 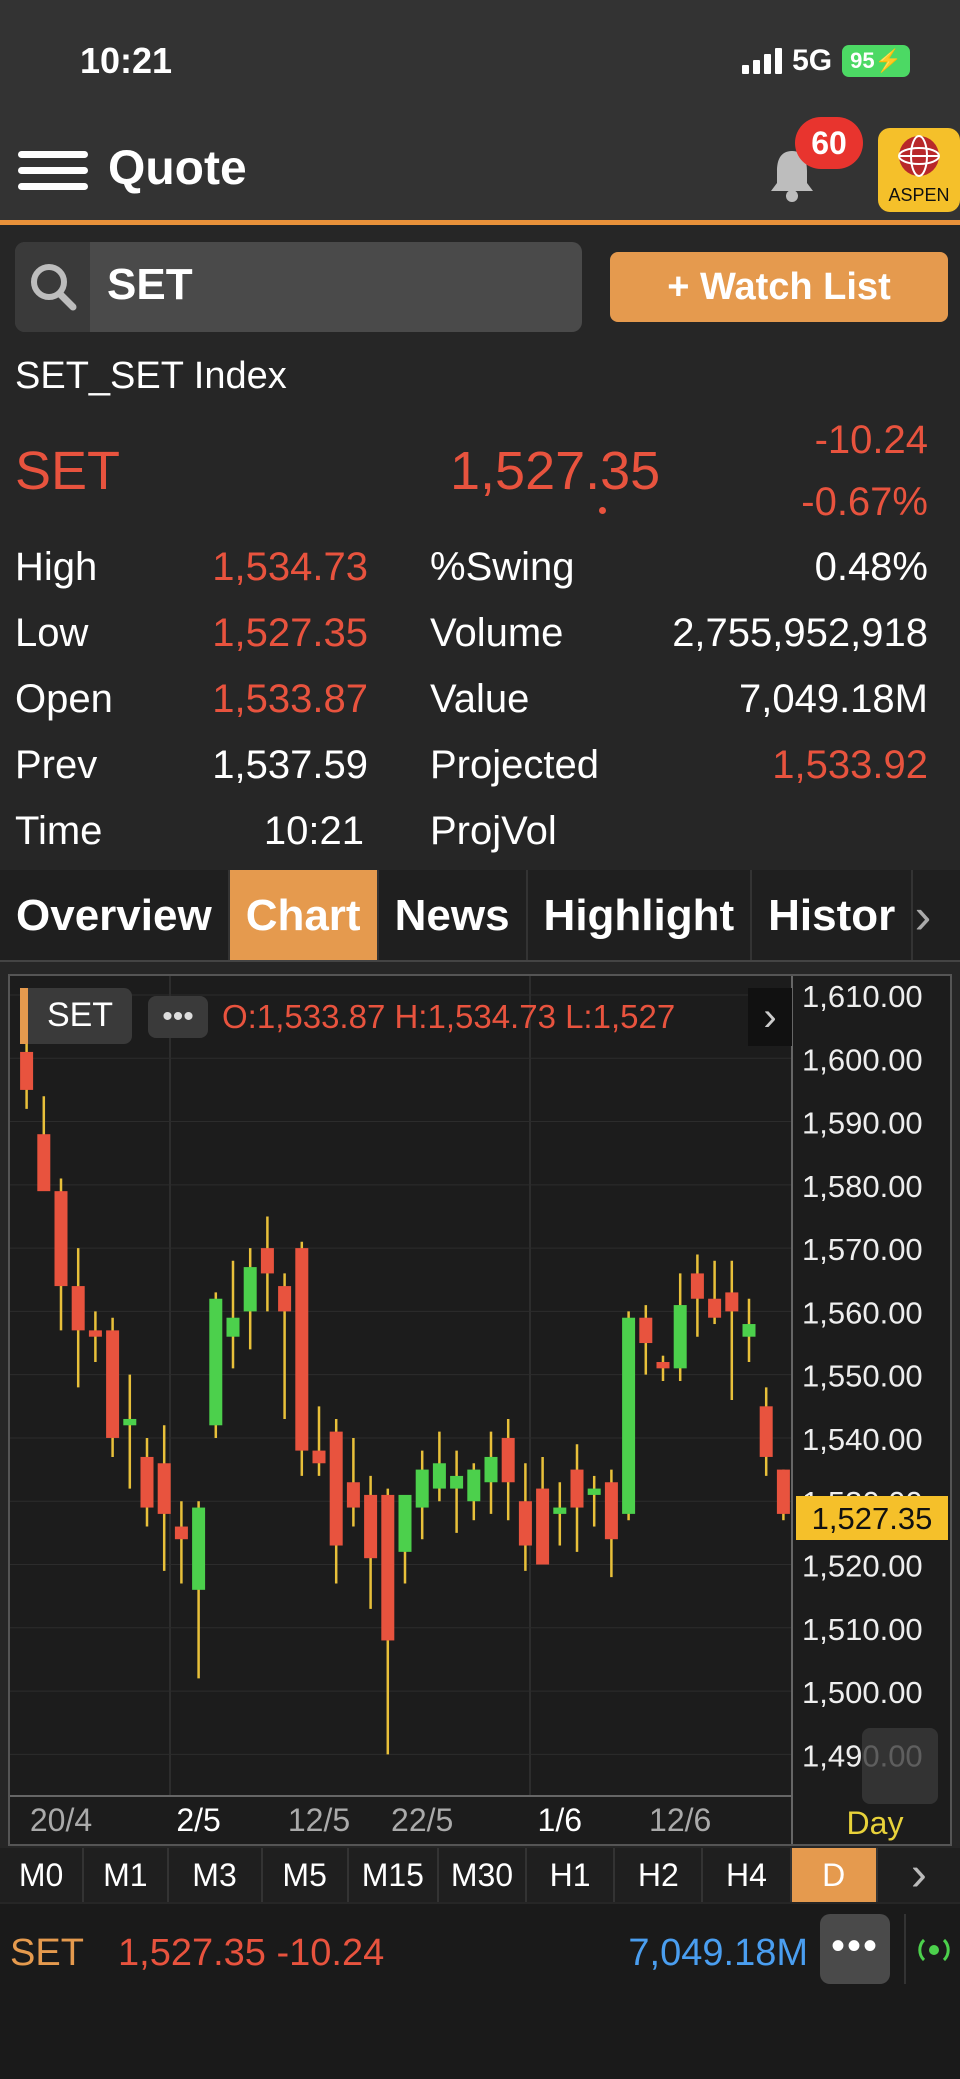 I want to click on timeframe-m5: M5, so click(x=306, y=1875).